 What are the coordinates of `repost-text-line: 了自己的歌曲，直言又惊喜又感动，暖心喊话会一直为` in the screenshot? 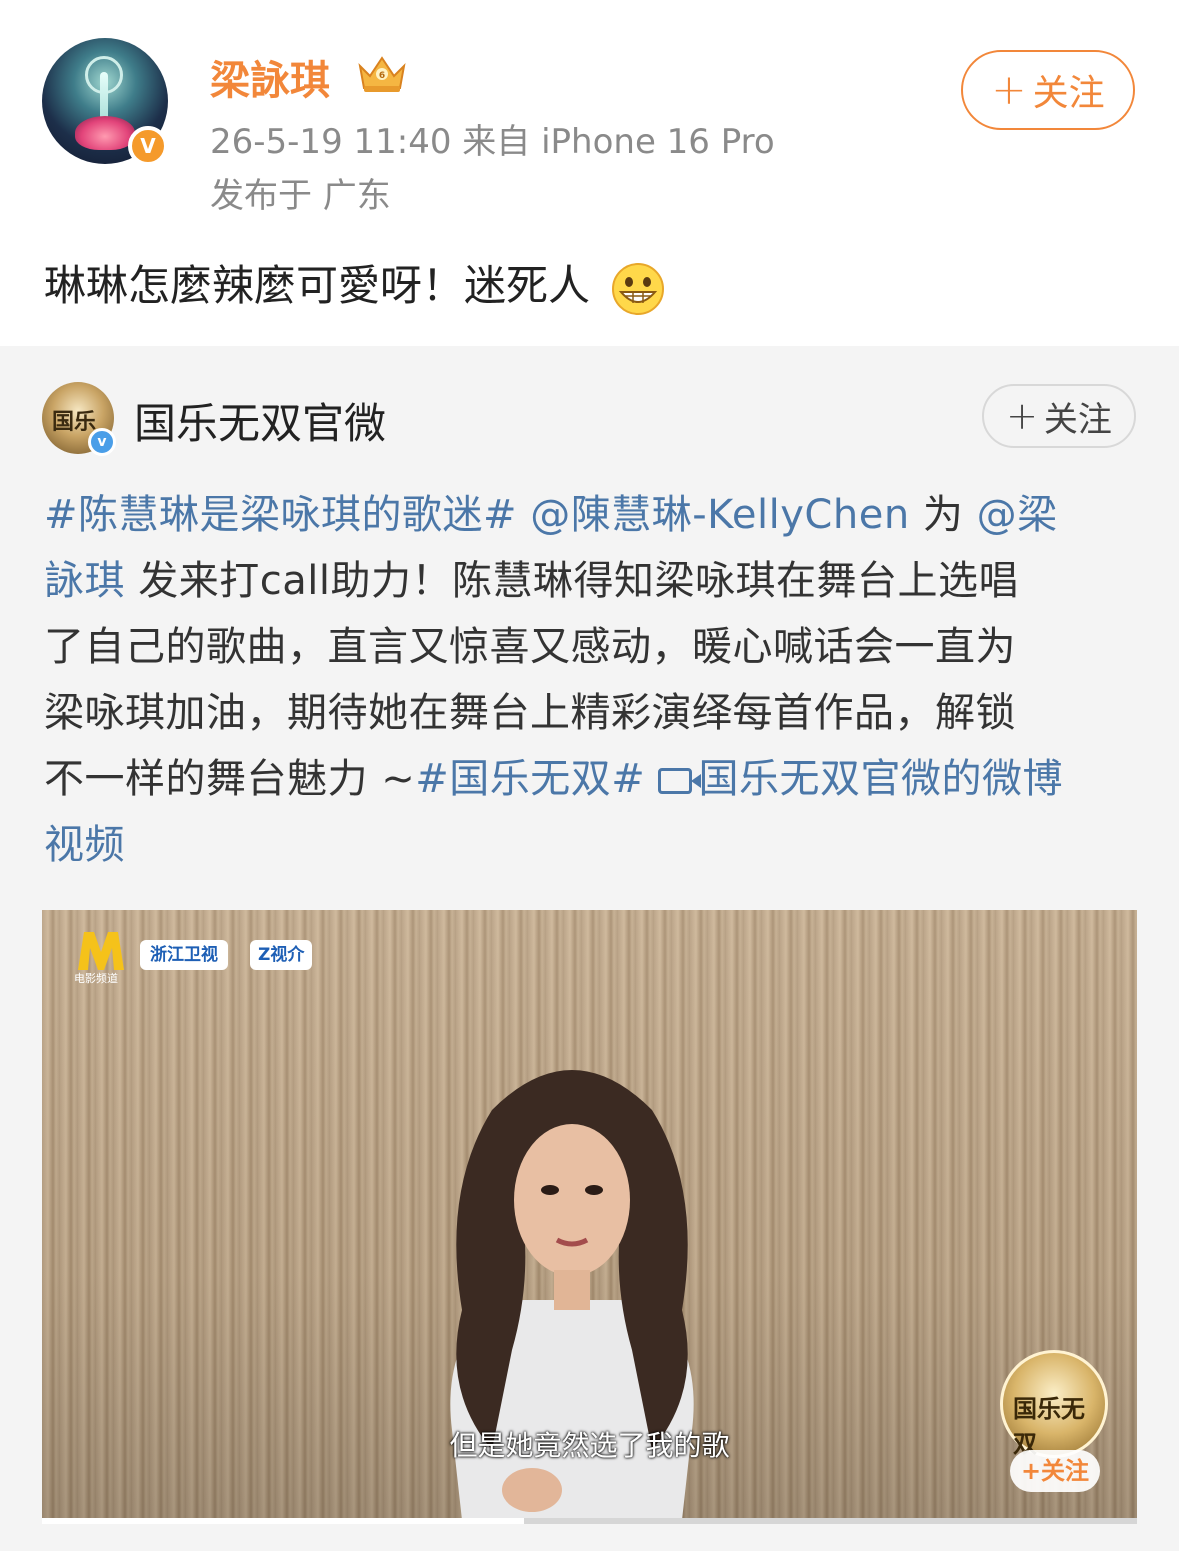 It's located at (591, 647).